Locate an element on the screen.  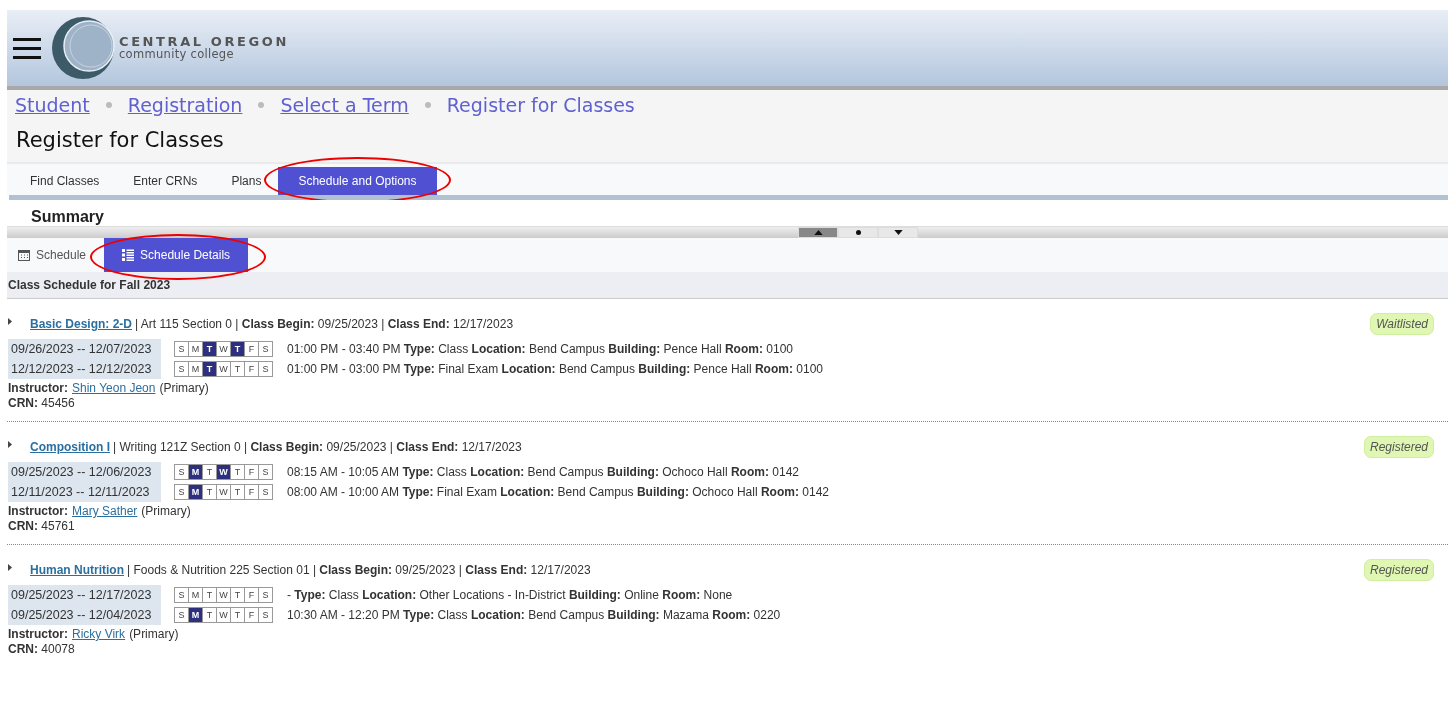
date-range: 12/12/2023 -- 12/12/2023 is located at coordinates (84, 369).